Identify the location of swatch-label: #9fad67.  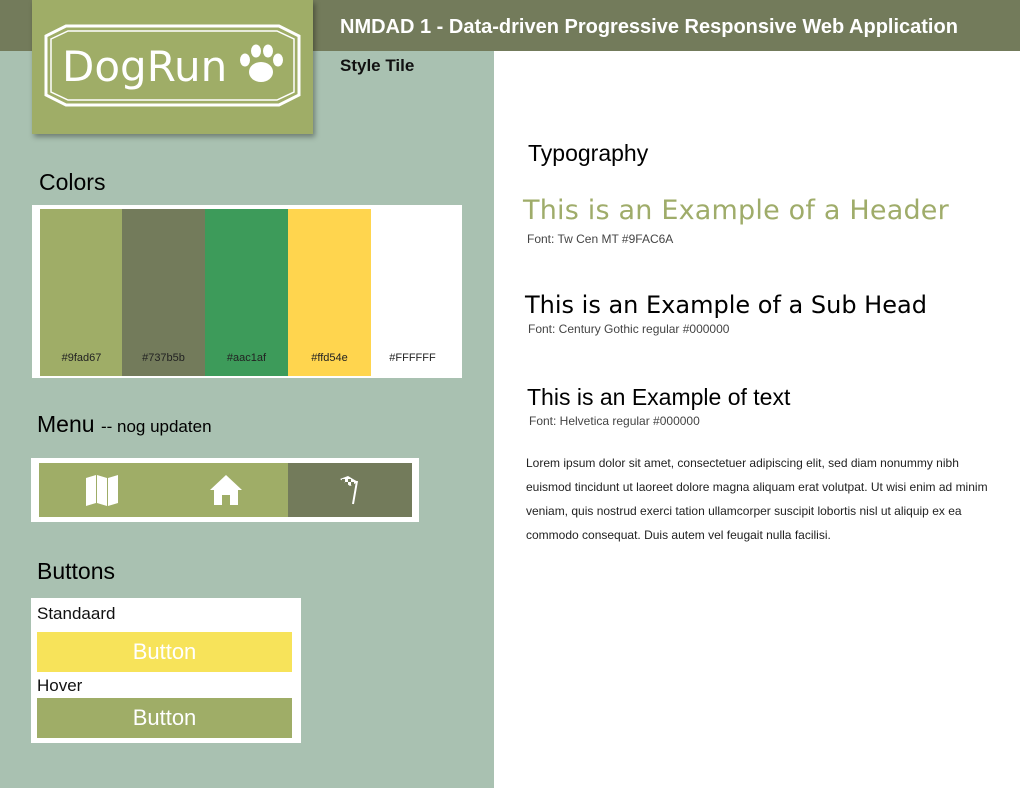
(81, 358).